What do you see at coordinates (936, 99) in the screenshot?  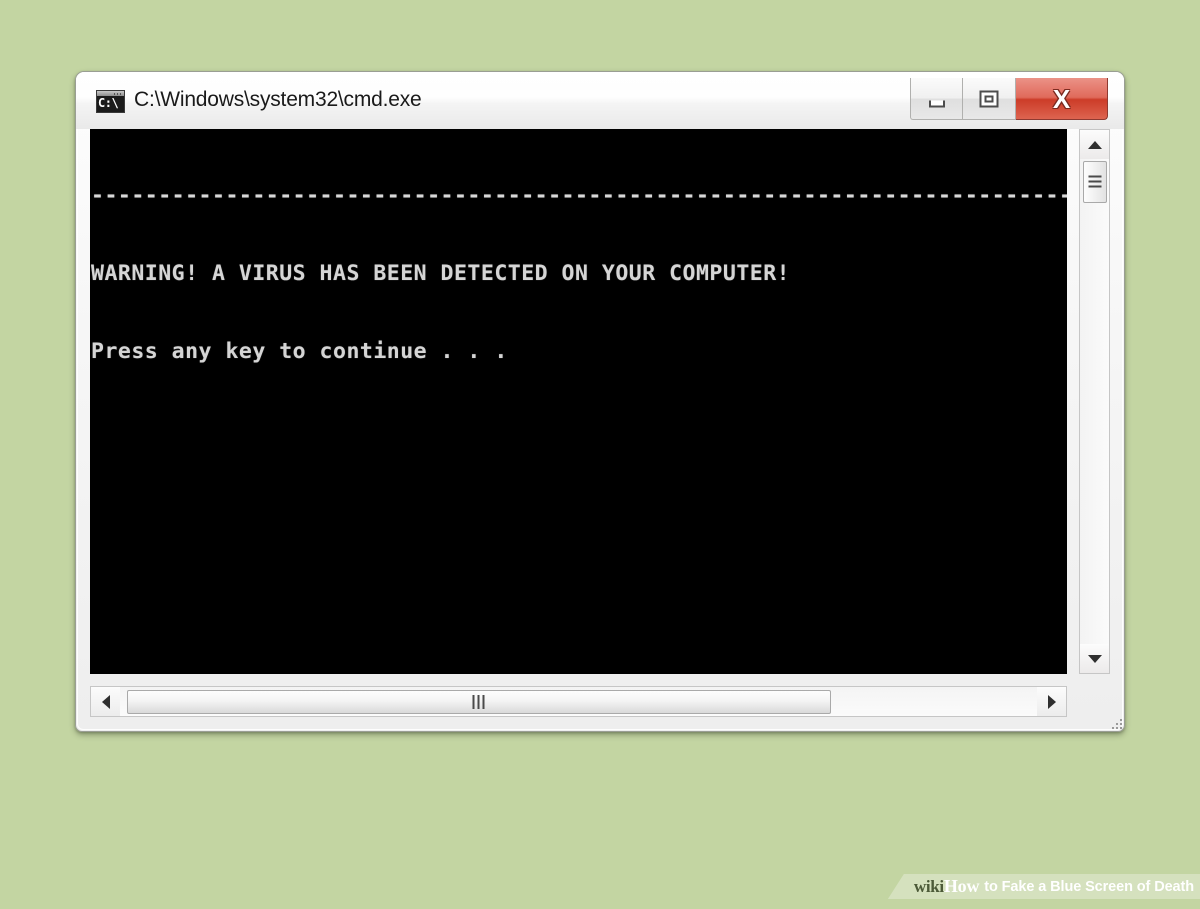 I see `minimize-button` at bounding box center [936, 99].